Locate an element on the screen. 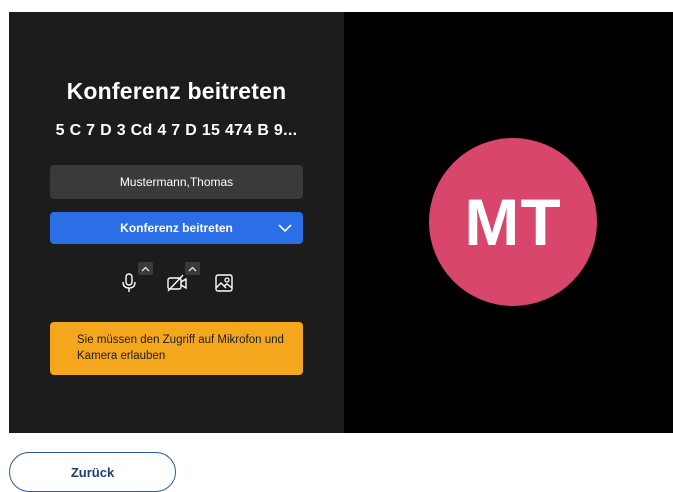  join-title: Konferenz beitreten is located at coordinates (176, 91).